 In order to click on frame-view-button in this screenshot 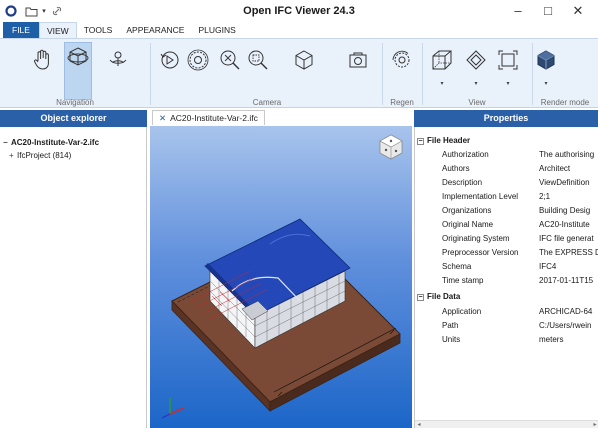, I will do `click(508, 60)`.